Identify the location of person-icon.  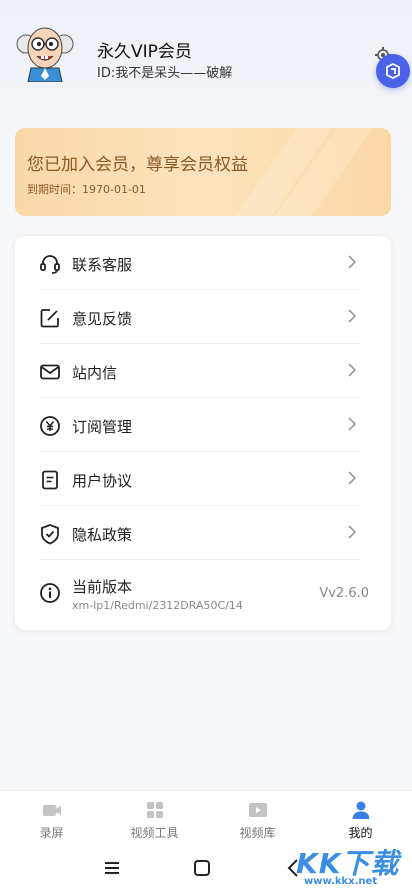
(361, 810).